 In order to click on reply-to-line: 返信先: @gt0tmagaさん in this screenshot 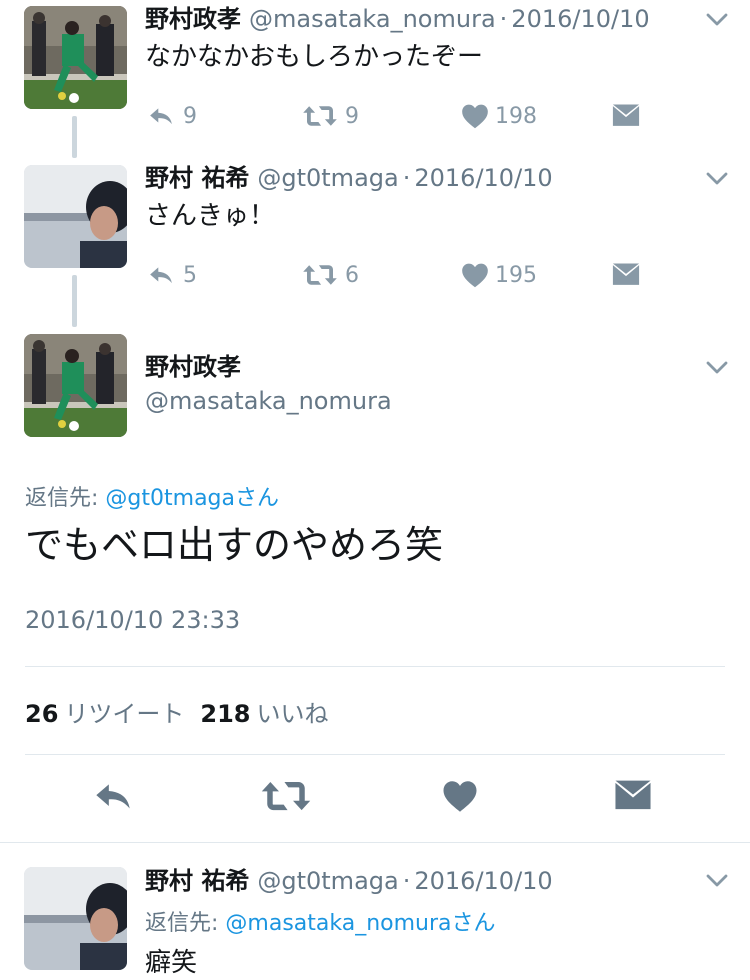, I will do `click(152, 496)`.